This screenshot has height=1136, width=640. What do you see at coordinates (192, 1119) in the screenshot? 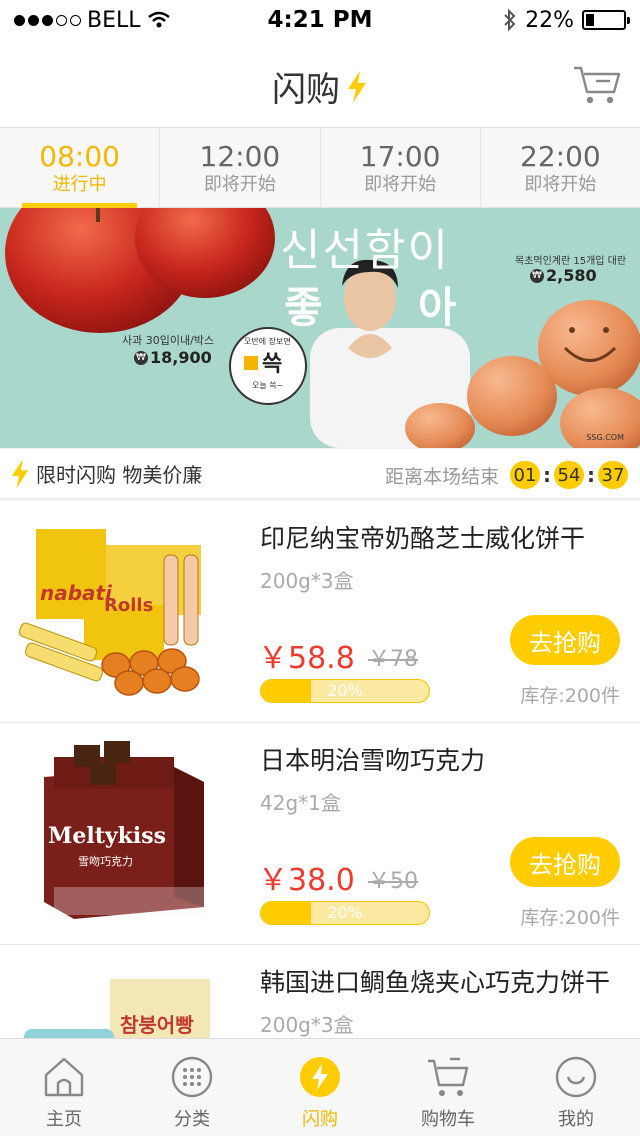
I see `tab-label: 分类` at bounding box center [192, 1119].